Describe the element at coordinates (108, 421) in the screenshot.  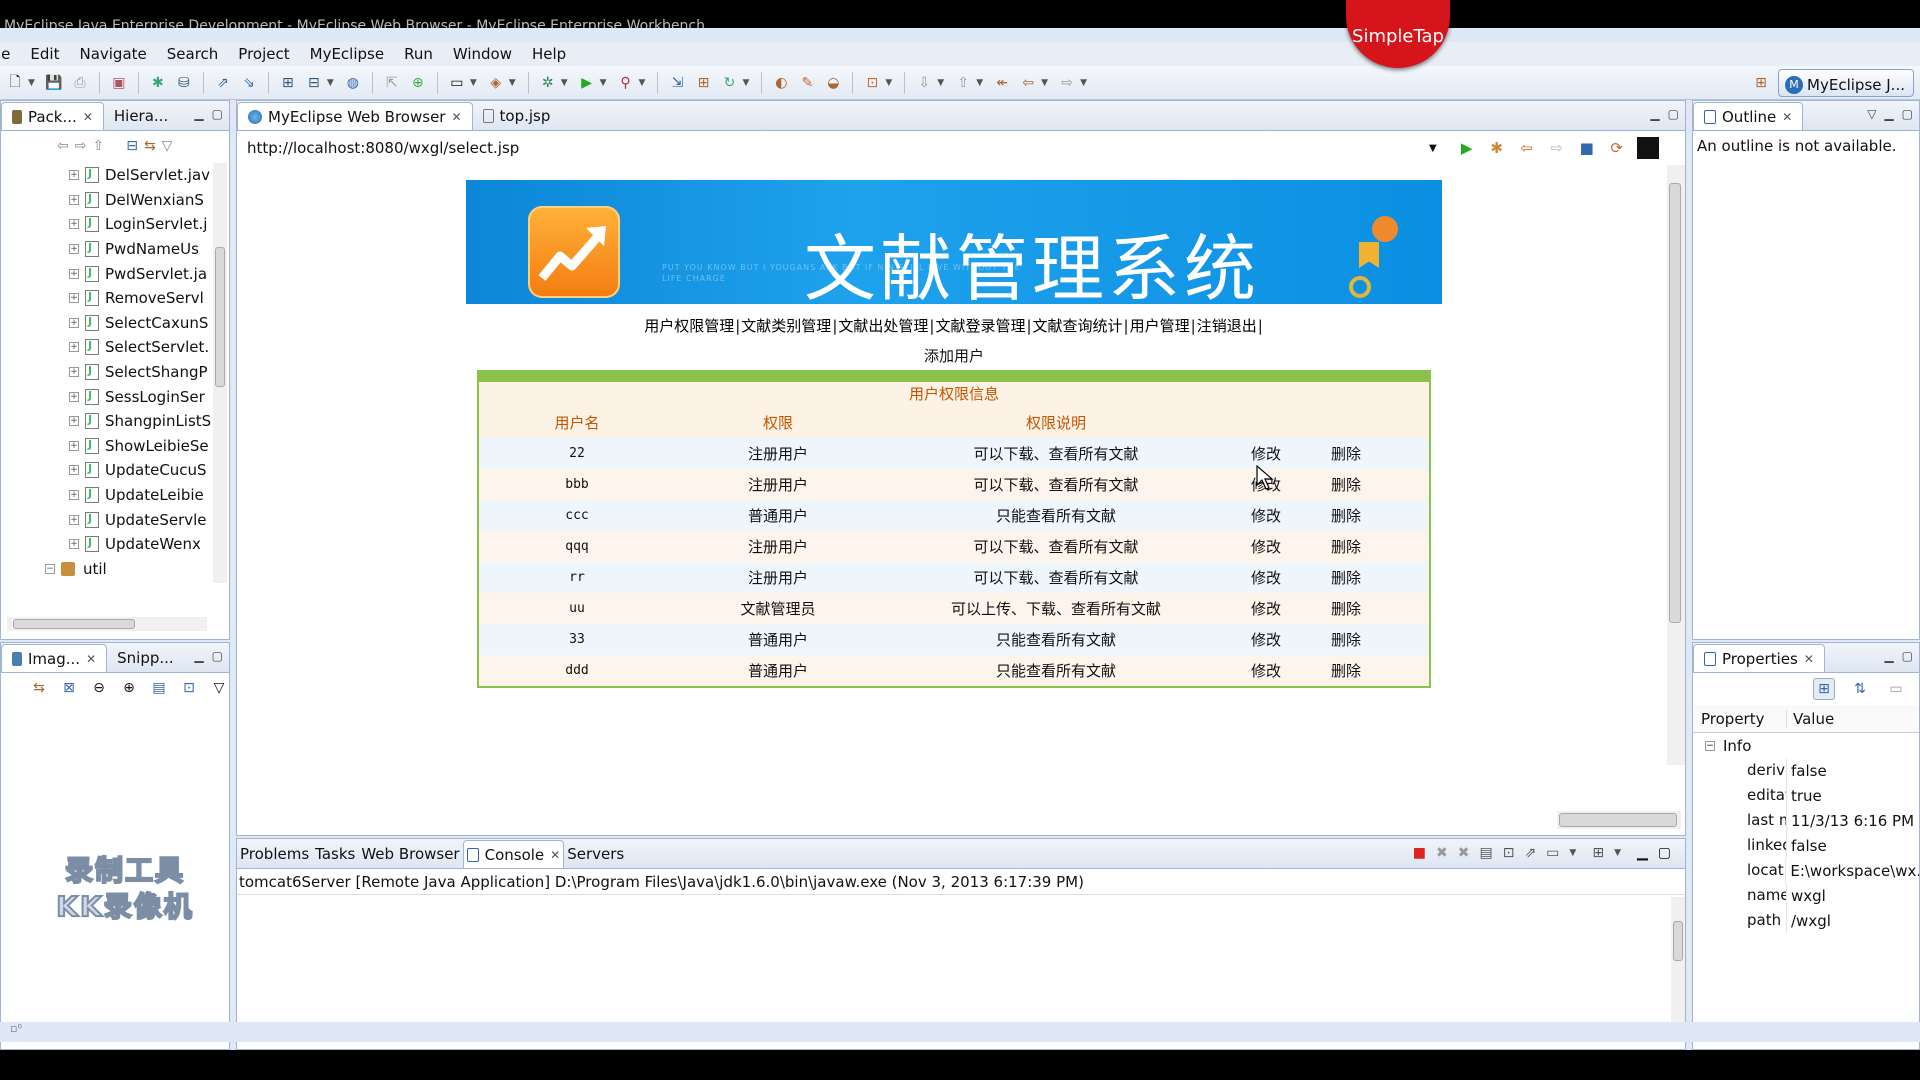
I see `tree-item-java-file: + ShangpinListS` at that location.